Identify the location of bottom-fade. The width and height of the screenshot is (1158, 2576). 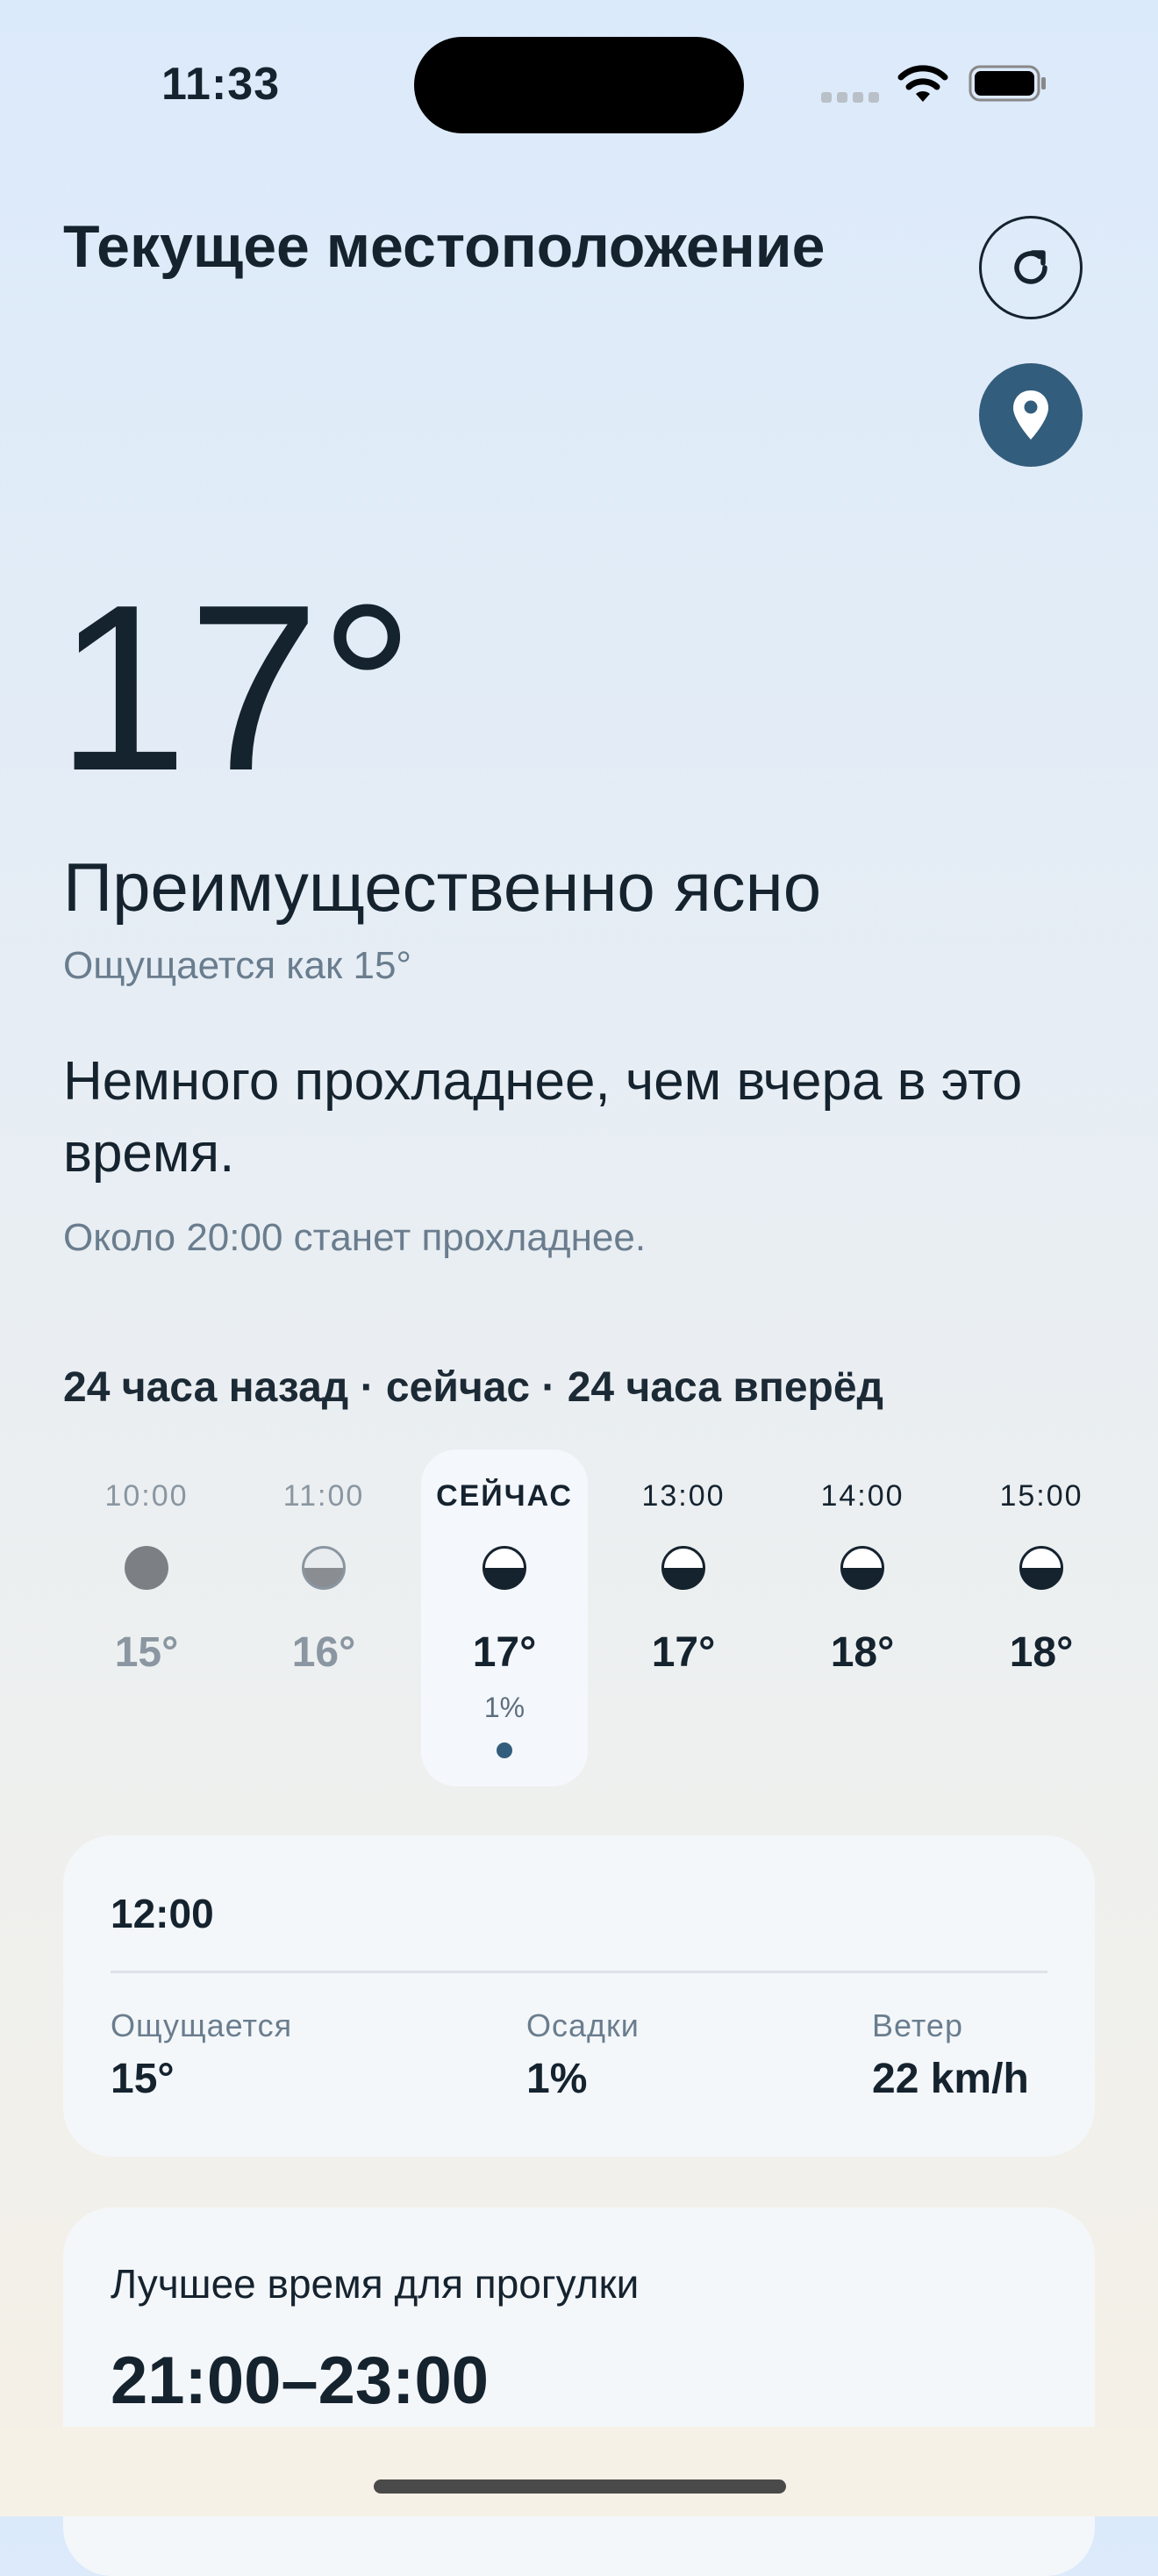
(579, 2471).